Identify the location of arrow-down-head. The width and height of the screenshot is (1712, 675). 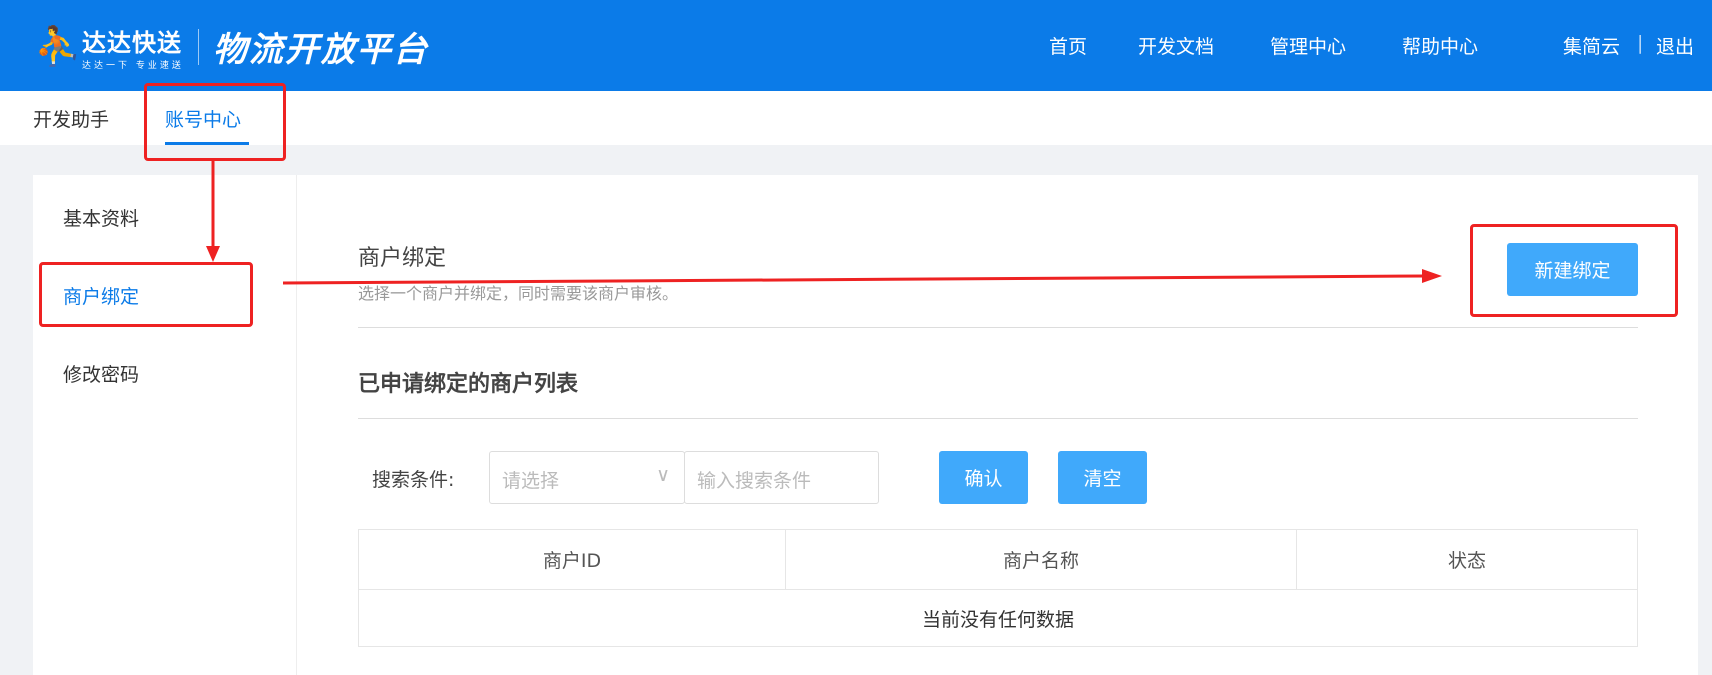
(213, 254).